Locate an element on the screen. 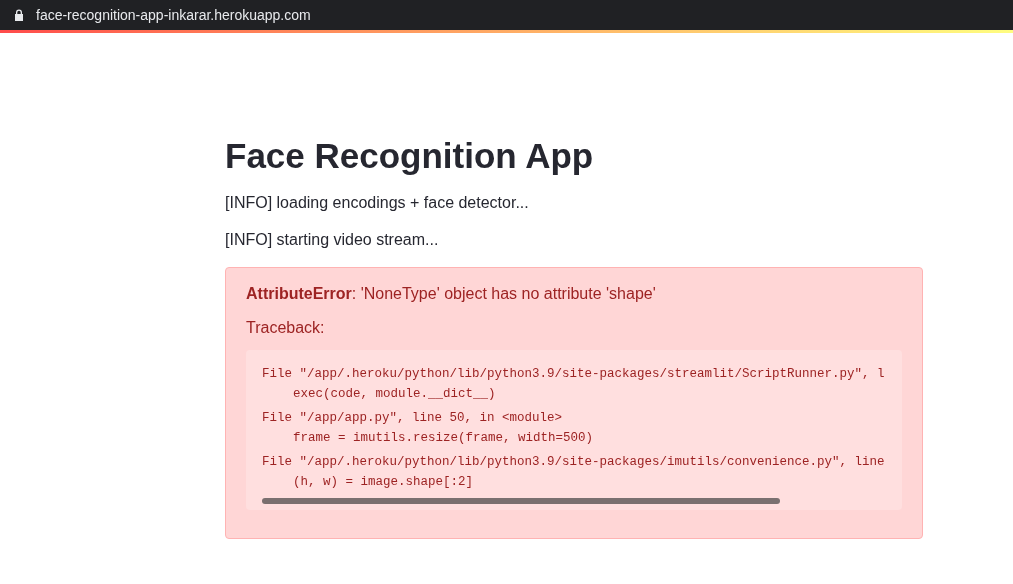 This screenshot has height=584, width=1013. traceback-location: File "/app/.heroku/python/lib/python3.9/site-packages/streamlit/ScriptRunner.py", l is located at coordinates (574, 374).